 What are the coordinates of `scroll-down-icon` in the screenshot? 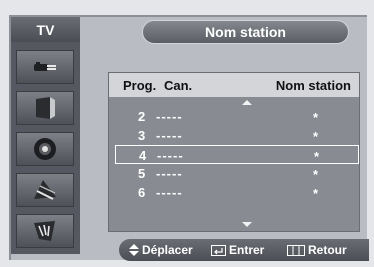 It's located at (247, 224).